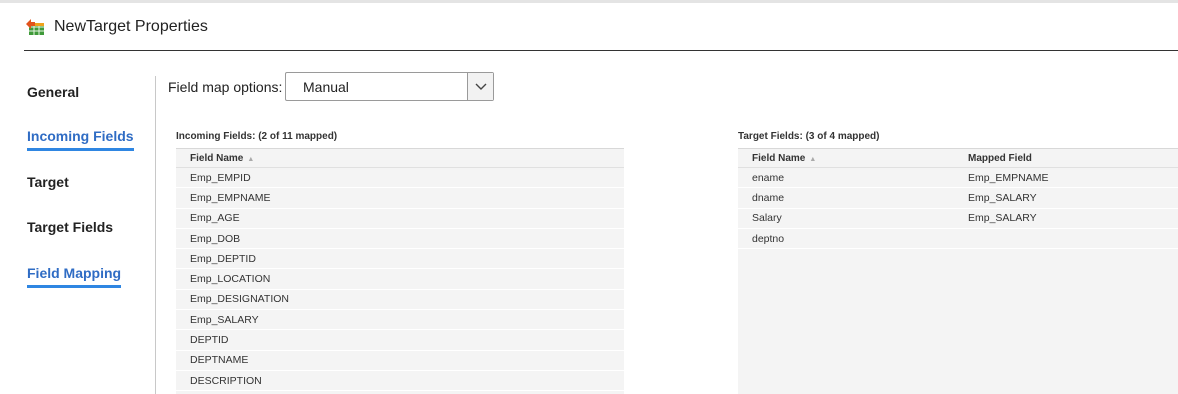 The height and width of the screenshot is (394, 1178). I want to click on incoming-row: Emp_EMPNAME, so click(400, 198).